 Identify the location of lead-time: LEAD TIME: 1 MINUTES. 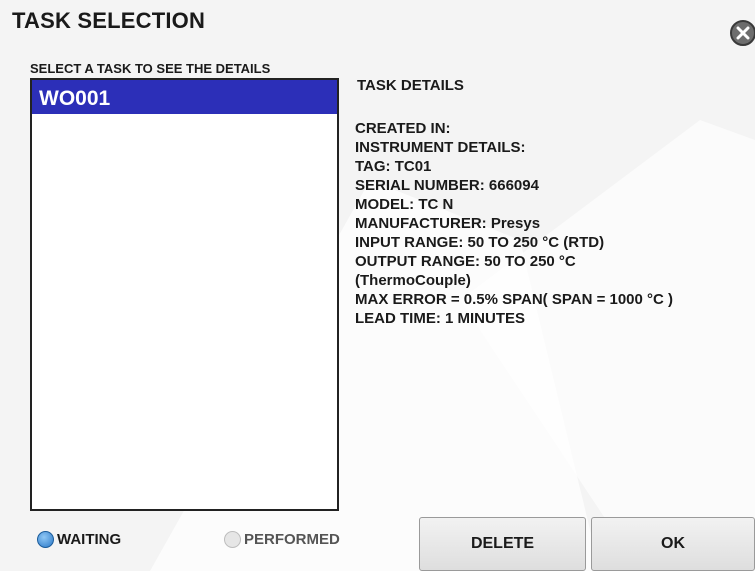
(440, 318).